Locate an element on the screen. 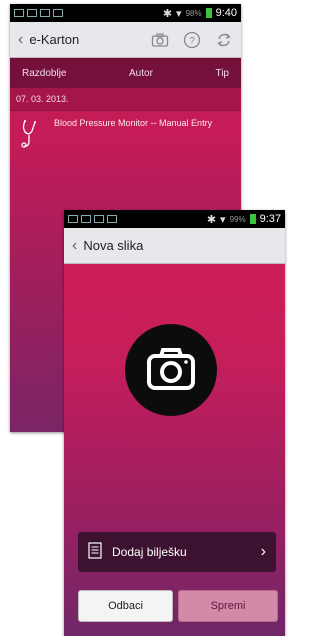 The width and height of the screenshot is (320, 636). entry-label: Blood Pressure Monitor -- Manual Entry is located at coordinates (133, 123).